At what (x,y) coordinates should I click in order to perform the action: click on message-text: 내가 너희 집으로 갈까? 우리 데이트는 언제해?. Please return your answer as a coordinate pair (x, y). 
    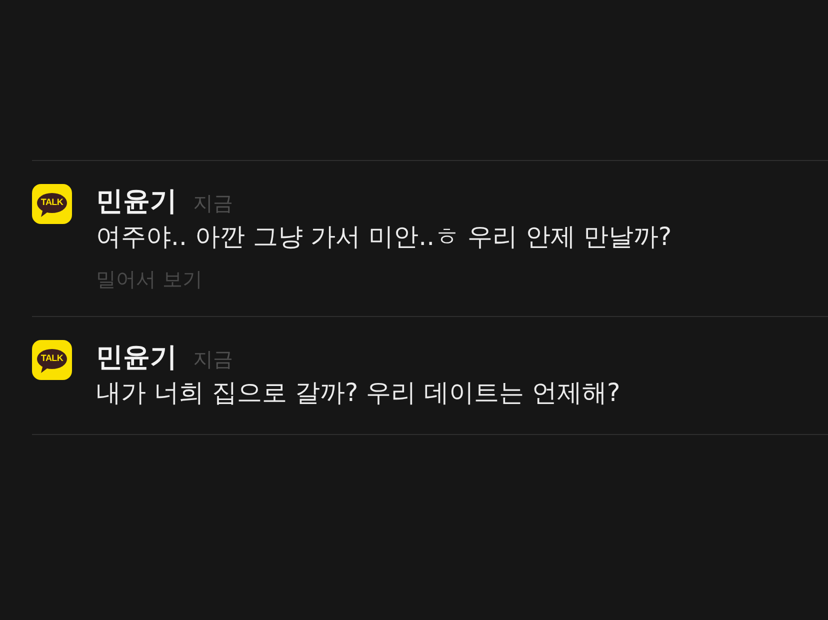
    Looking at the image, I should click on (358, 393).